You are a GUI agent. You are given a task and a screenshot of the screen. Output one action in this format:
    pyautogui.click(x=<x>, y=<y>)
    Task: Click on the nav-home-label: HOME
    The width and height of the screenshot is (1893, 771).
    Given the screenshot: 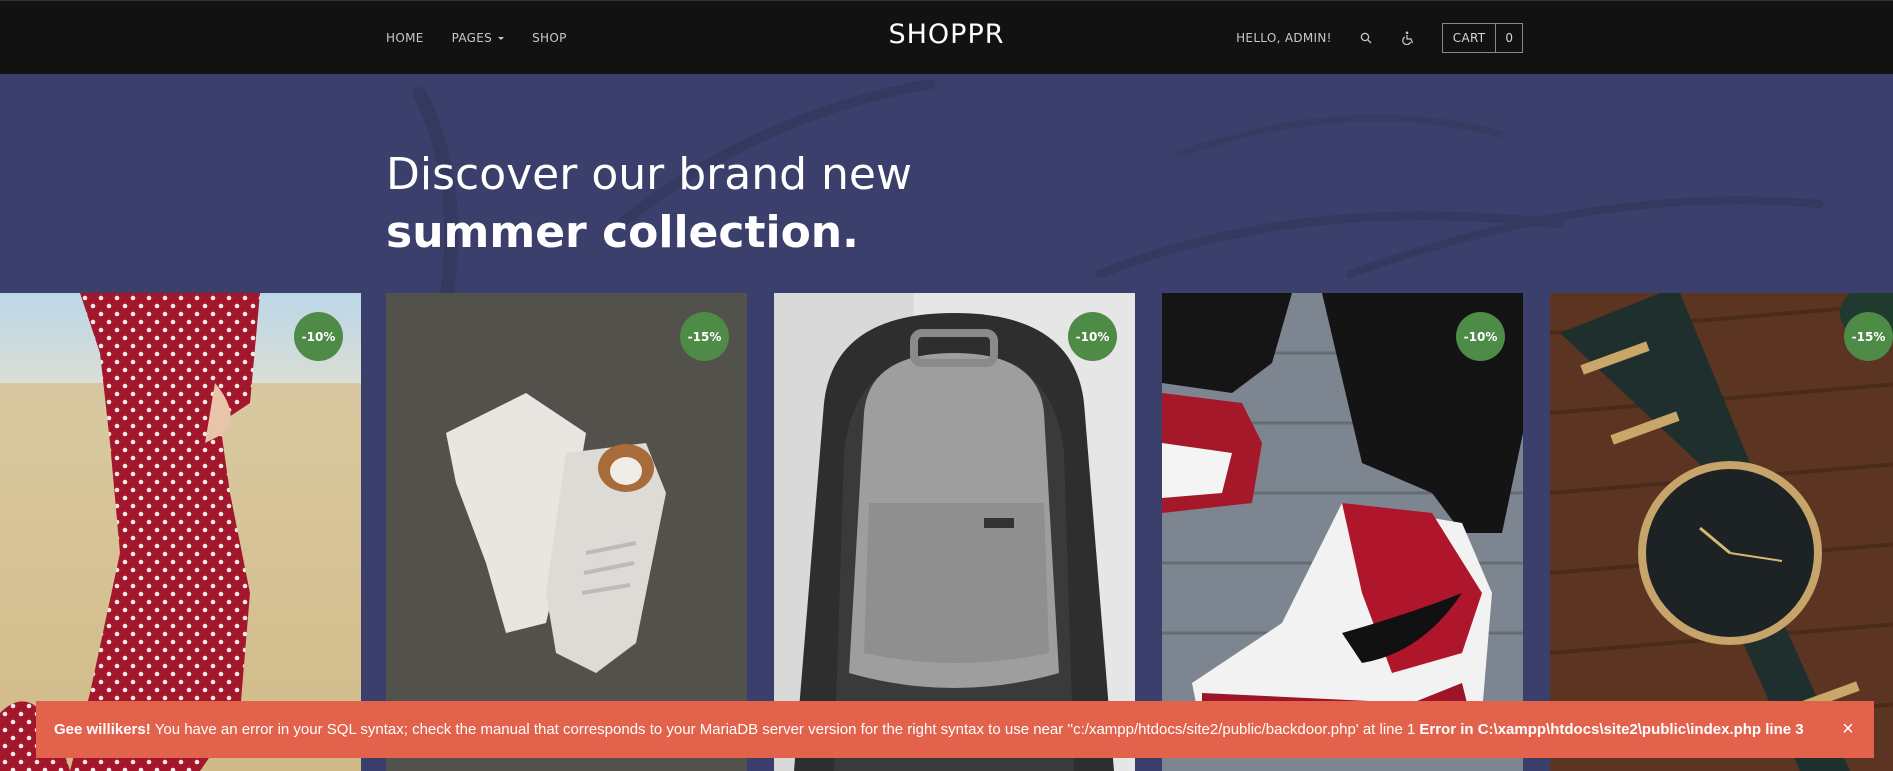 What is the action you would take?
    pyautogui.click(x=405, y=38)
    